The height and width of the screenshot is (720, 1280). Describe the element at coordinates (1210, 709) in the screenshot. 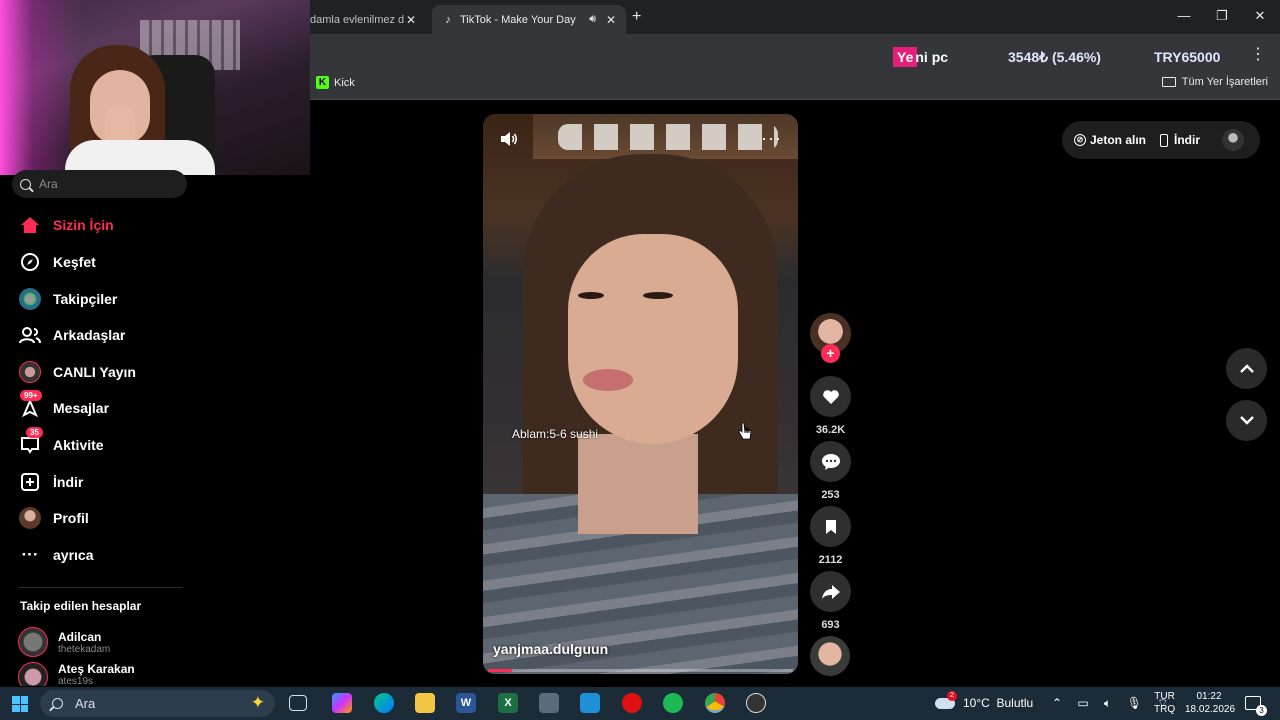

I see `clock-date: 18.02.2026` at that location.